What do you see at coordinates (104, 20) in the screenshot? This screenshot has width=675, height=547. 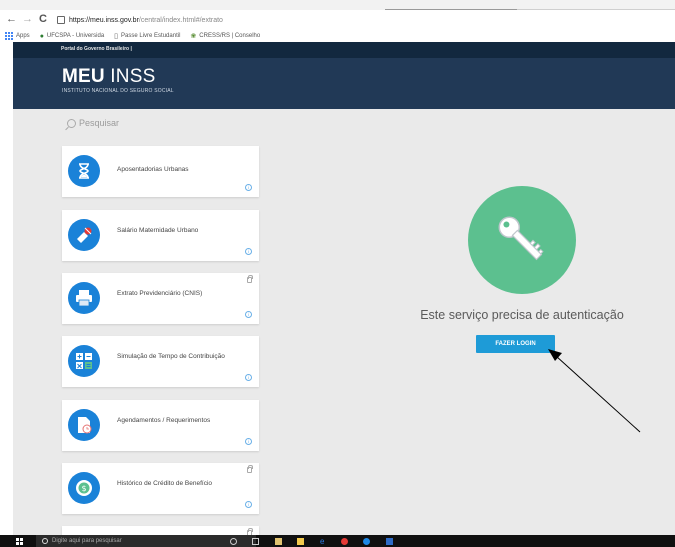 I see `url-host: https://meu.inss.gov.br` at bounding box center [104, 20].